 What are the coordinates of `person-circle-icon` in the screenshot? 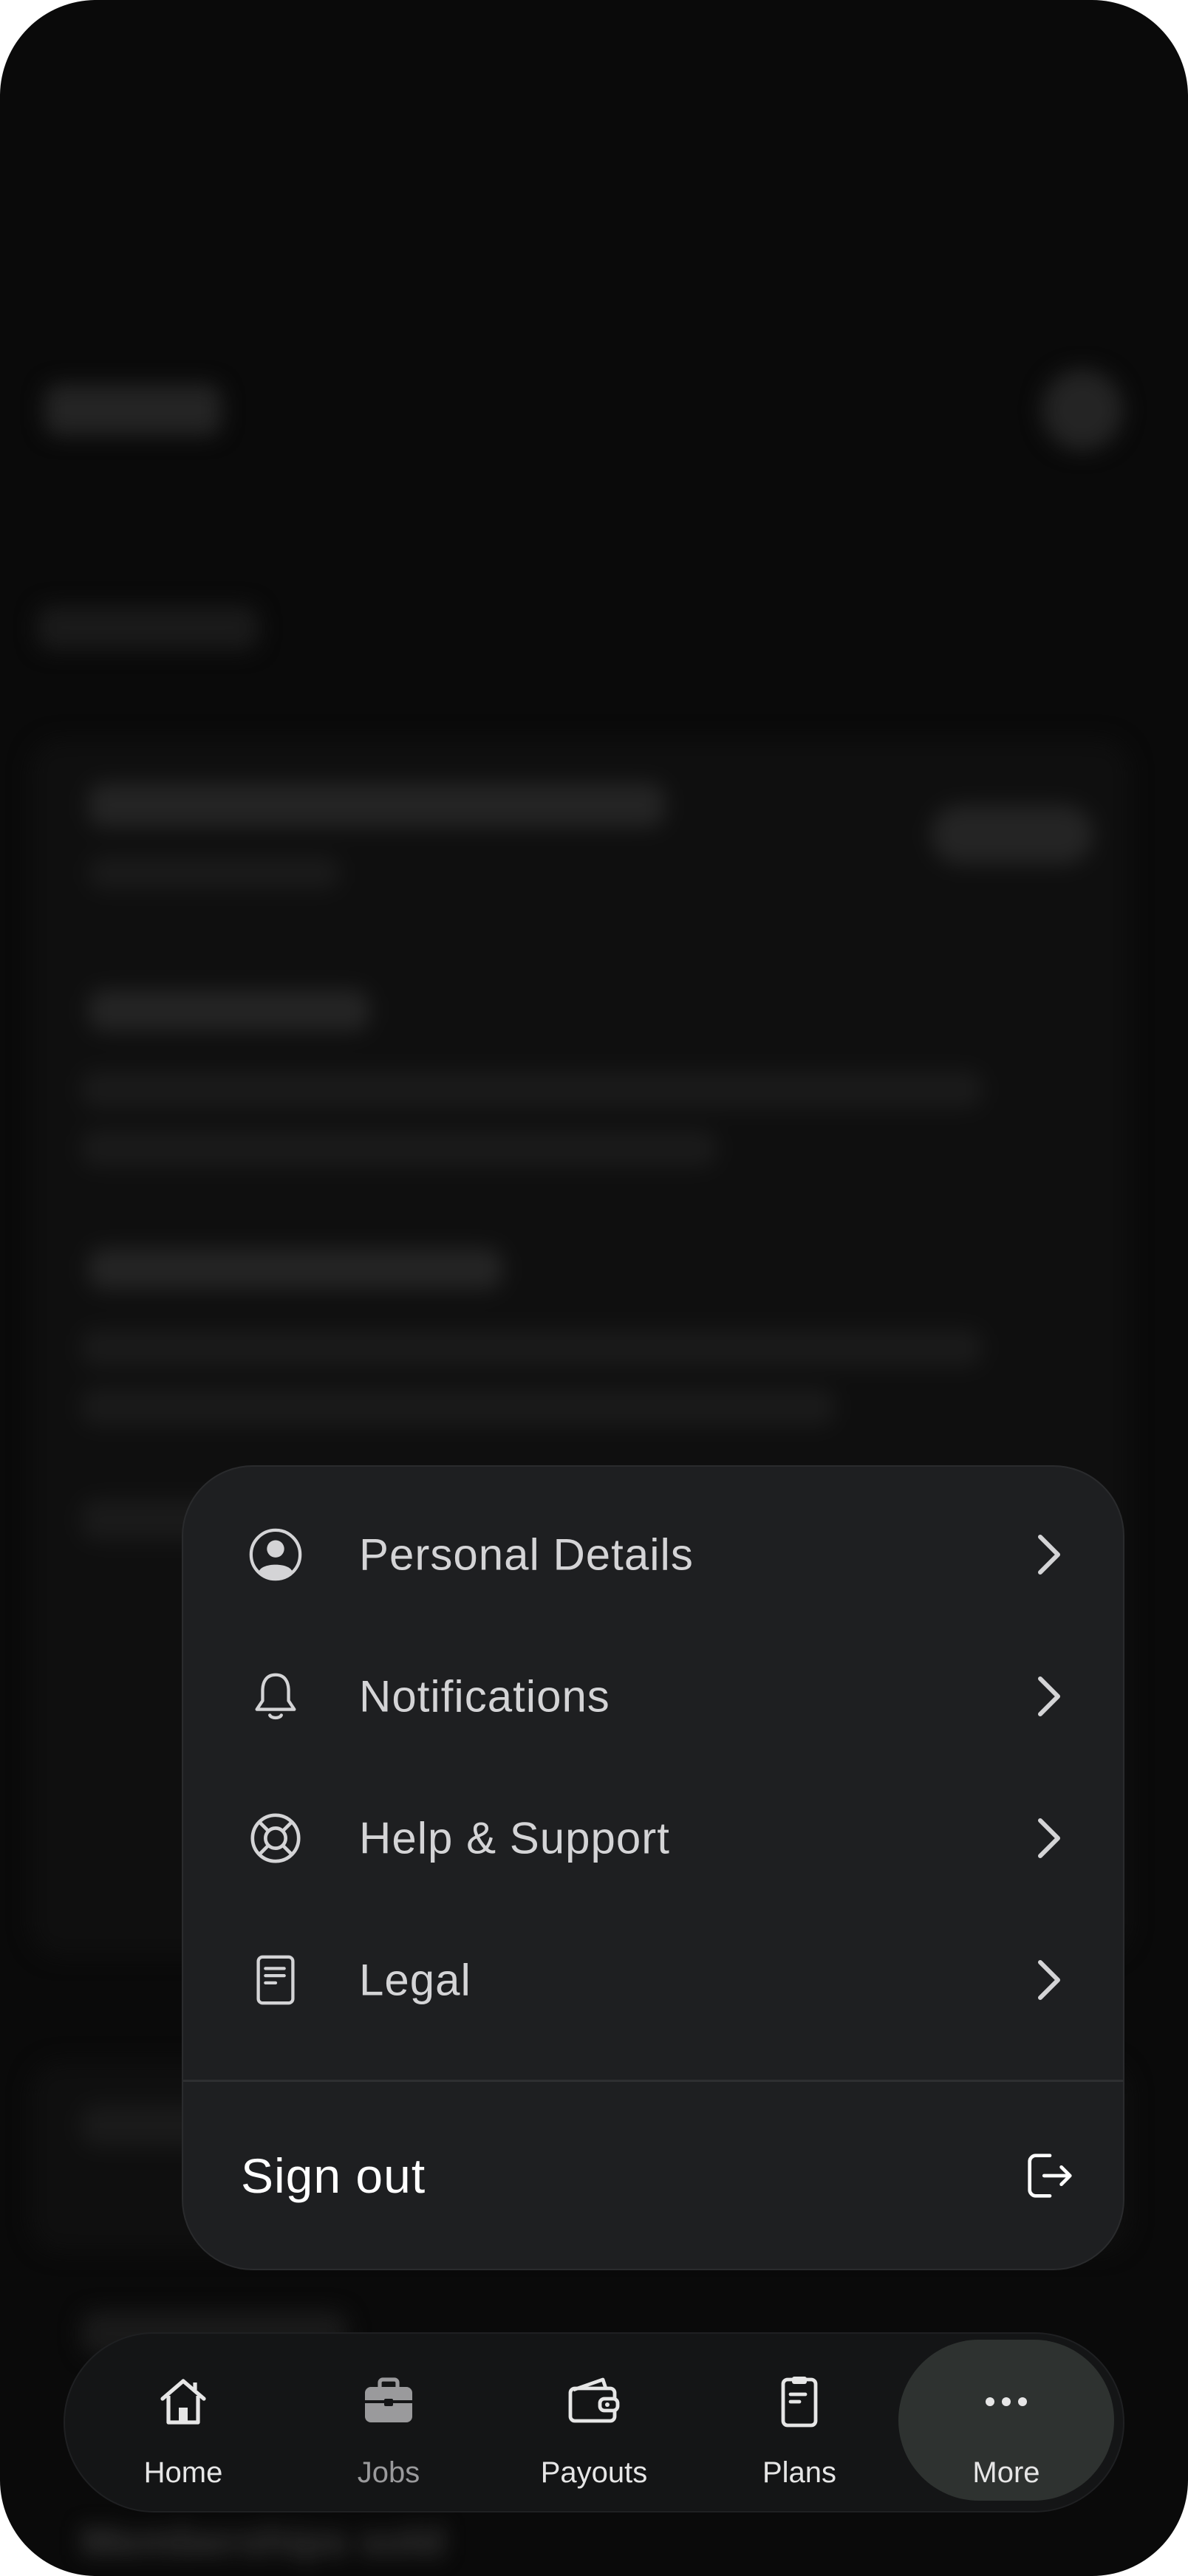 It's located at (275, 1554).